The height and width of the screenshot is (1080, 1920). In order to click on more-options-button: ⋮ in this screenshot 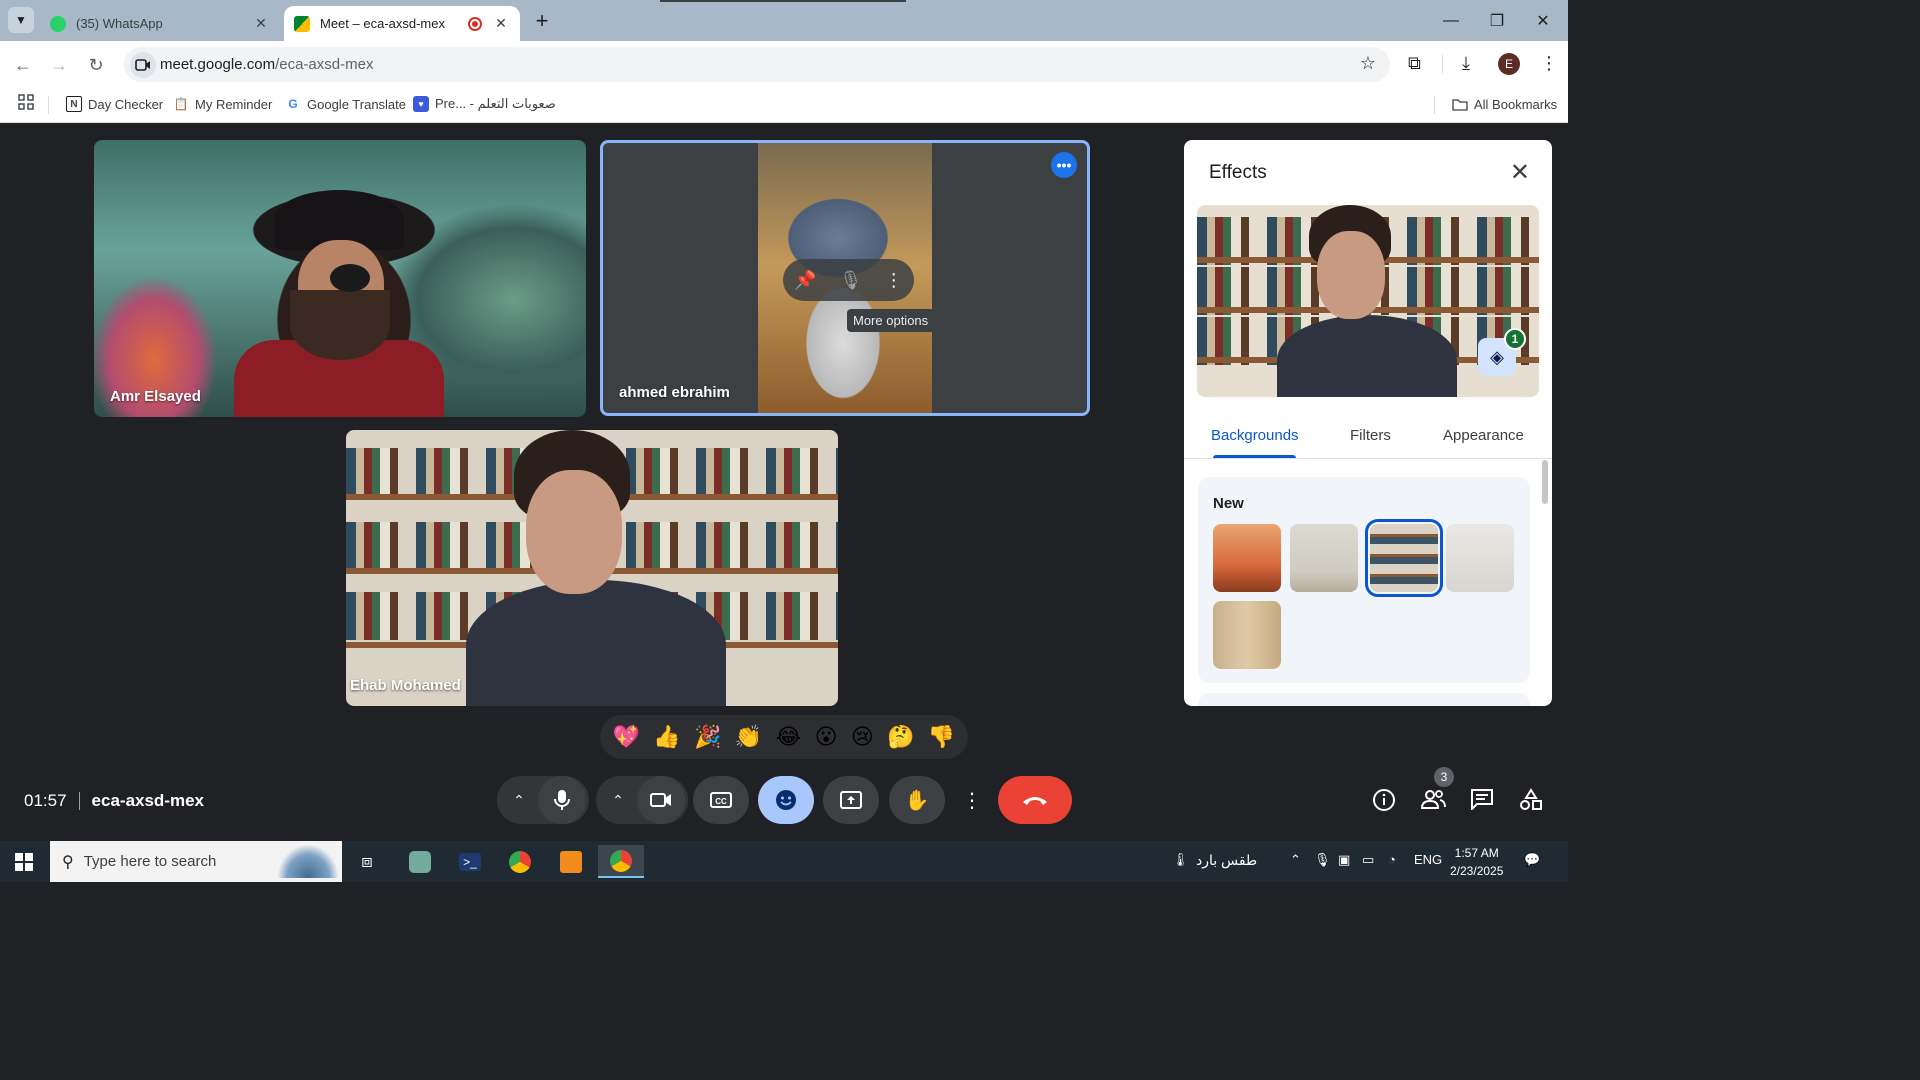, I will do `click(972, 800)`.